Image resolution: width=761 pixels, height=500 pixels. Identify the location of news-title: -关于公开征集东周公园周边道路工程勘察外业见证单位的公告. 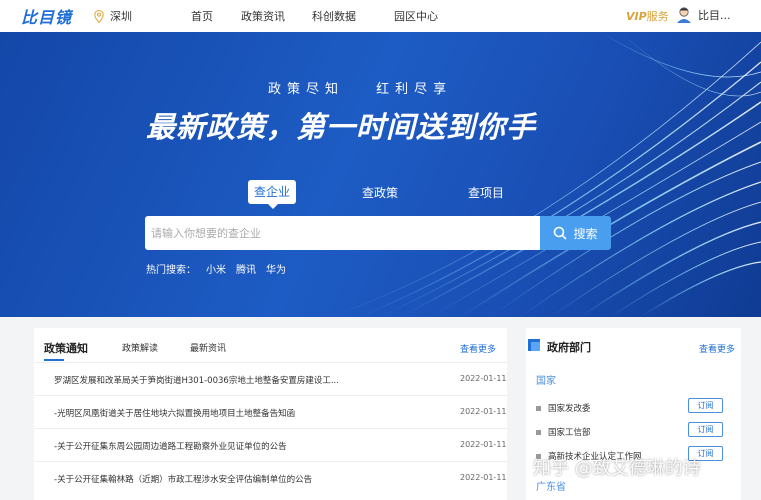
(170, 446).